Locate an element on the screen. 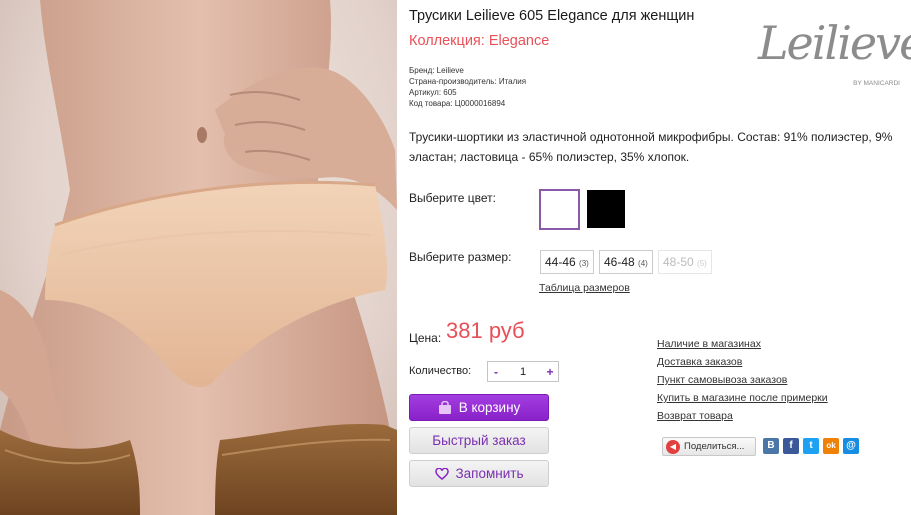 The height and width of the screenshot is (515, 911). quick-order-label: Быстрый заказ is located at coordinates (479, 440).